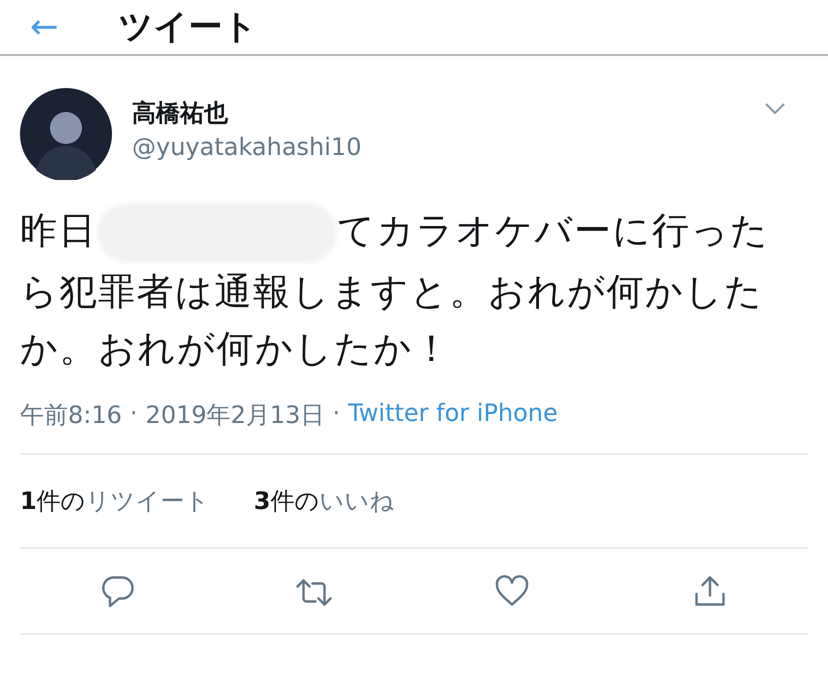  Describe the element at coordinates (180, 113) in the screenshot. I see `author-name: 高橋祐也` at that location.